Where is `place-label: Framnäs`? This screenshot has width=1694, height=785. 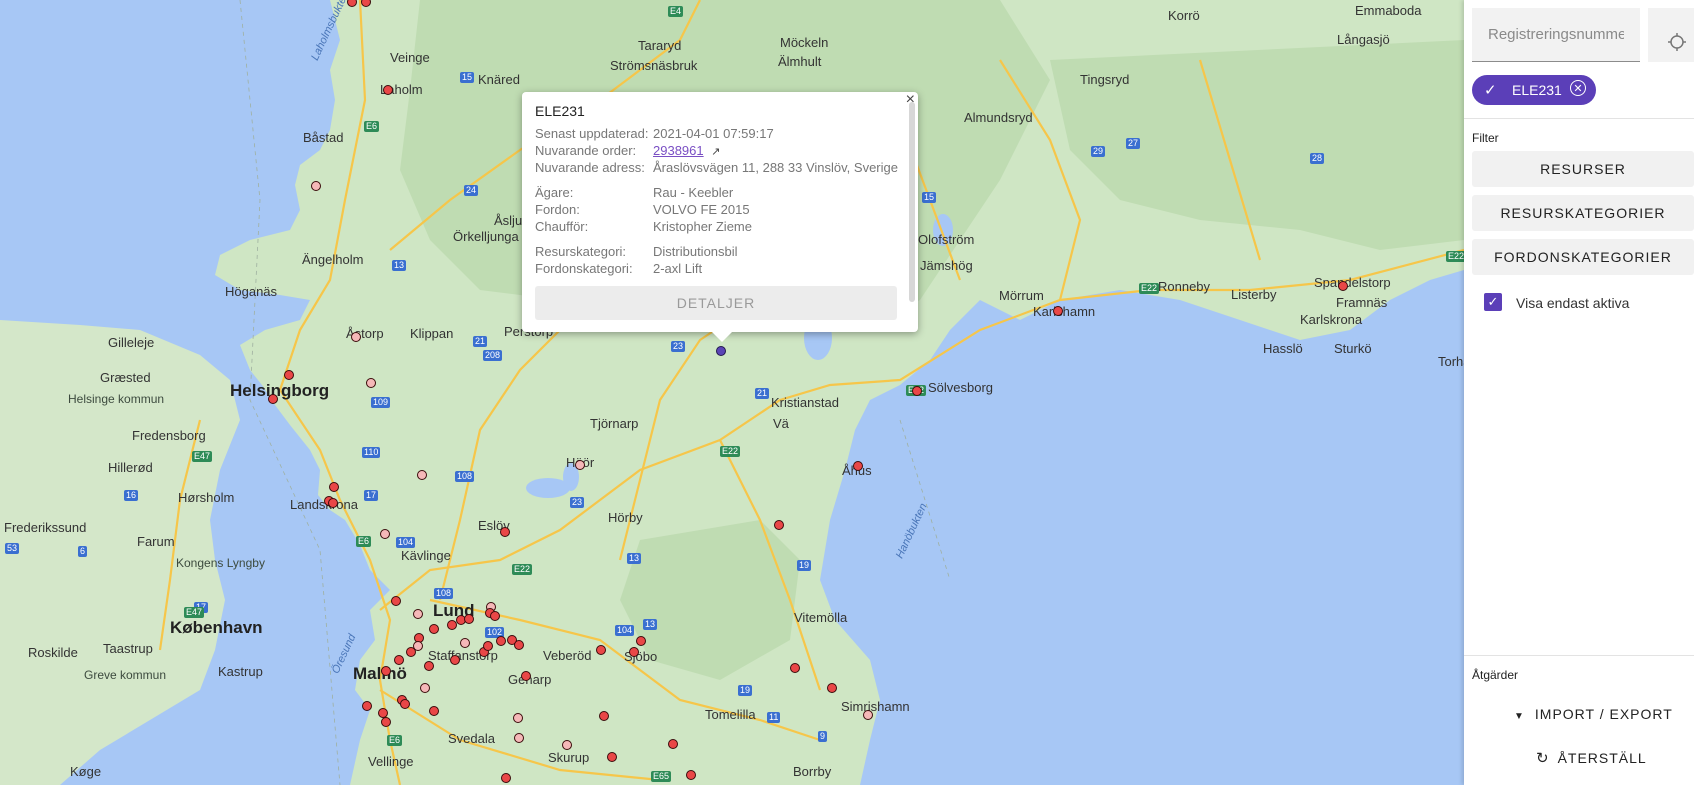 place-label: Framnäs is located at coordinates (1362, 302).